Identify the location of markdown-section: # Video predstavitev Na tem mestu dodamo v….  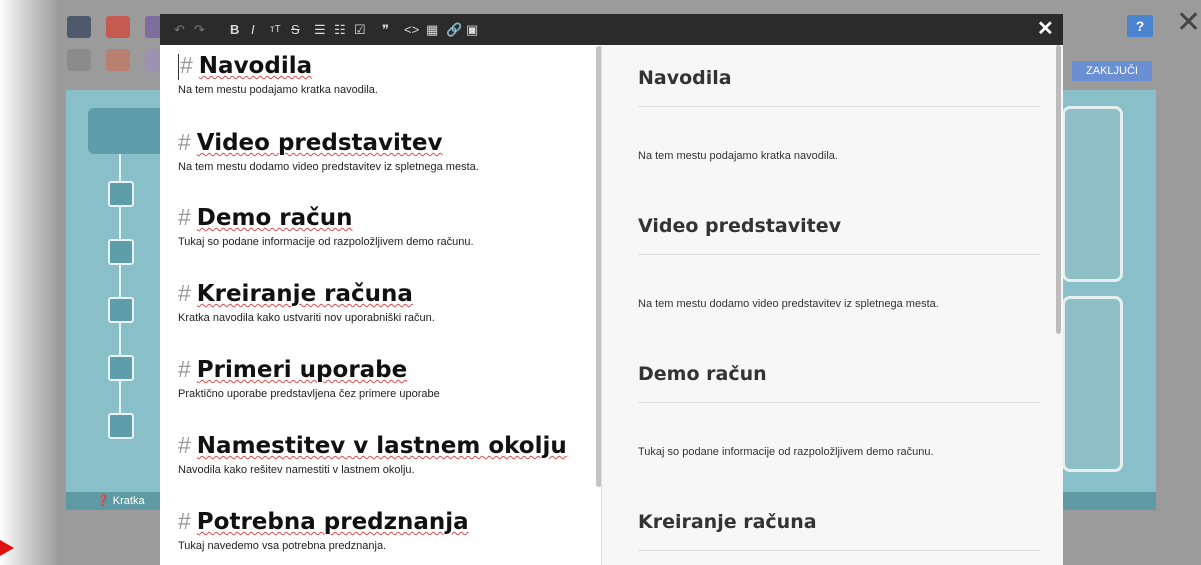
(328, 151).